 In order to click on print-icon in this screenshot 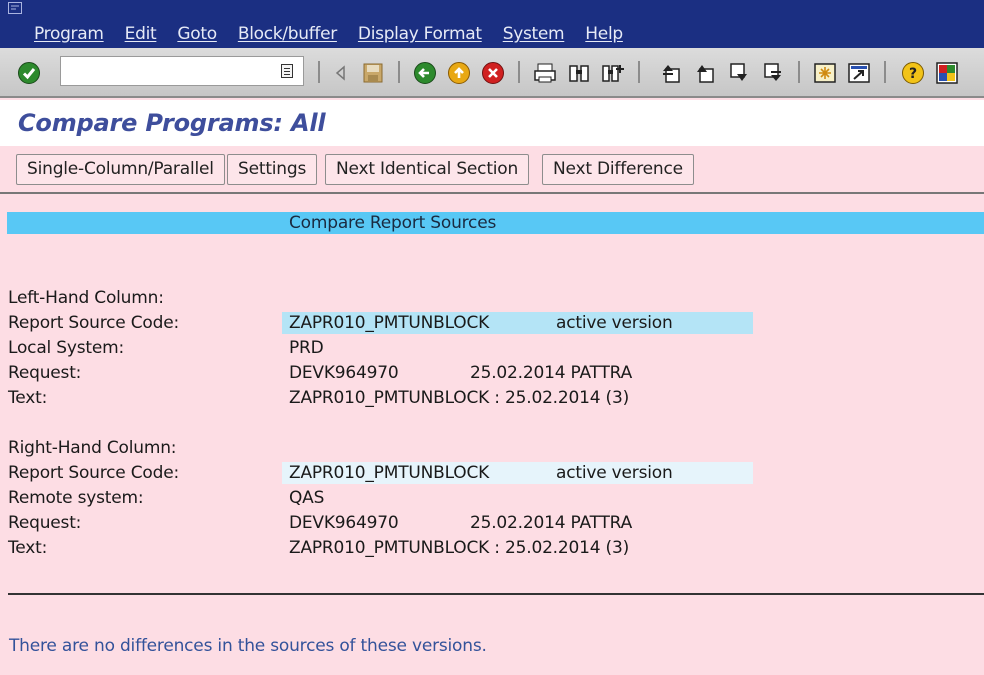, I will do `click(545, 73)`.